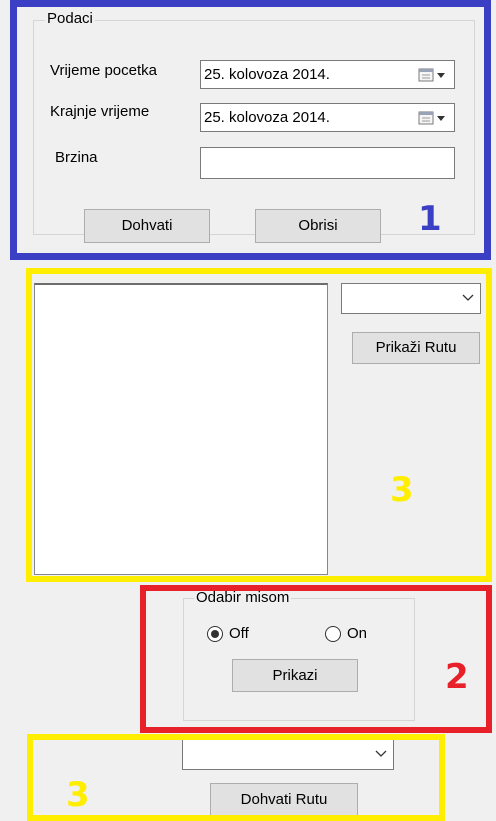 The width and height of the screenshot is (496, 821). I want to click on annotation-number-2: 2, so click(457, 677).